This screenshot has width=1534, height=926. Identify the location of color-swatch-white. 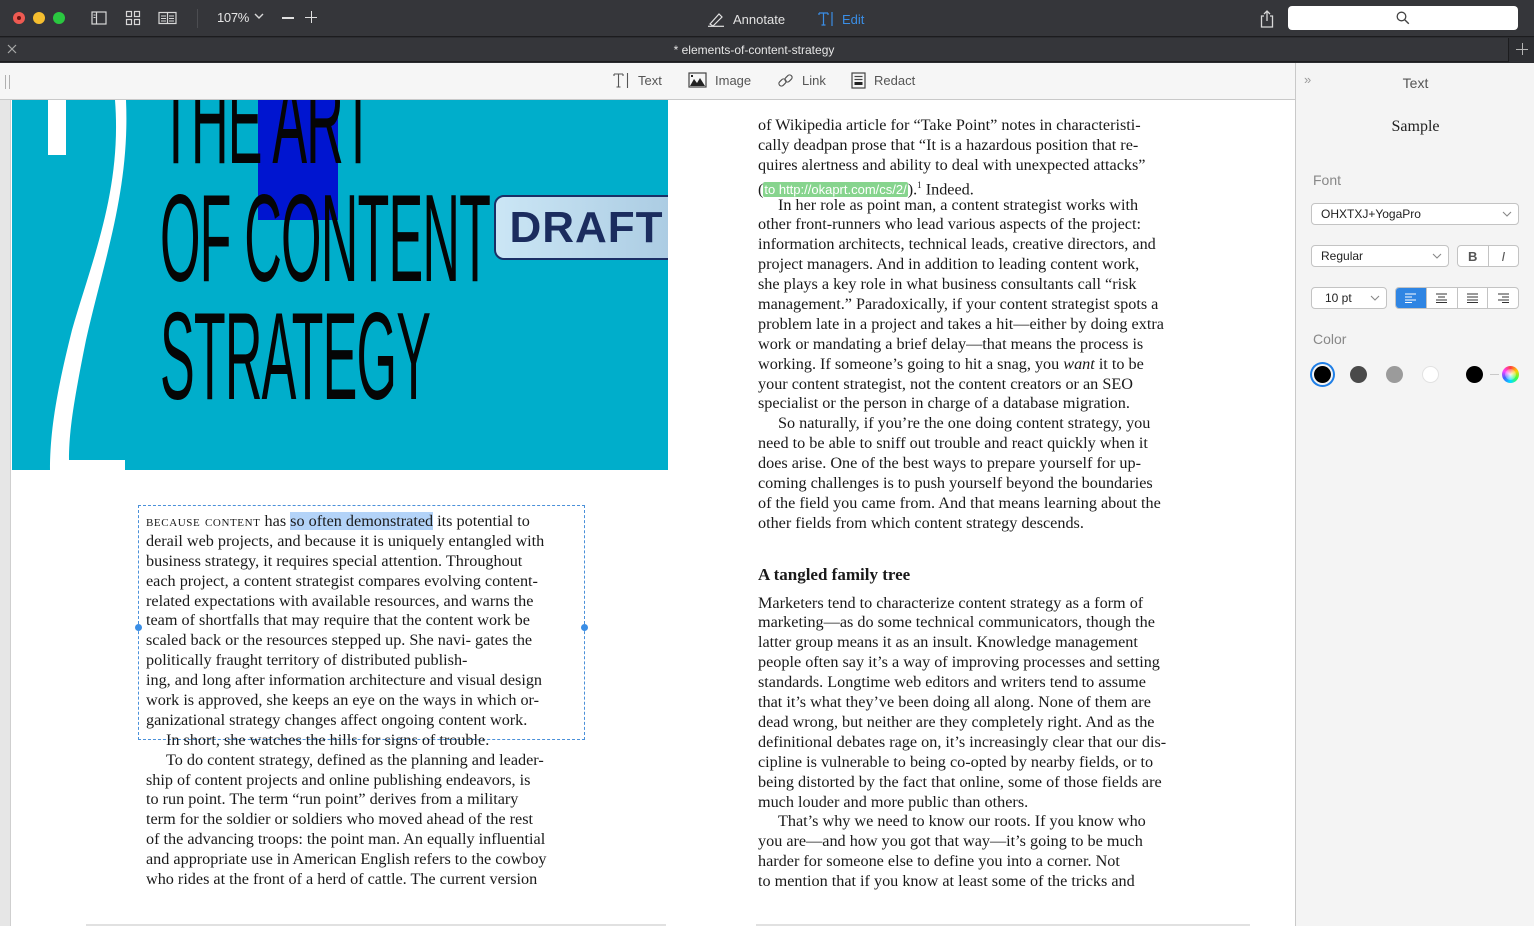
(1430, 374).